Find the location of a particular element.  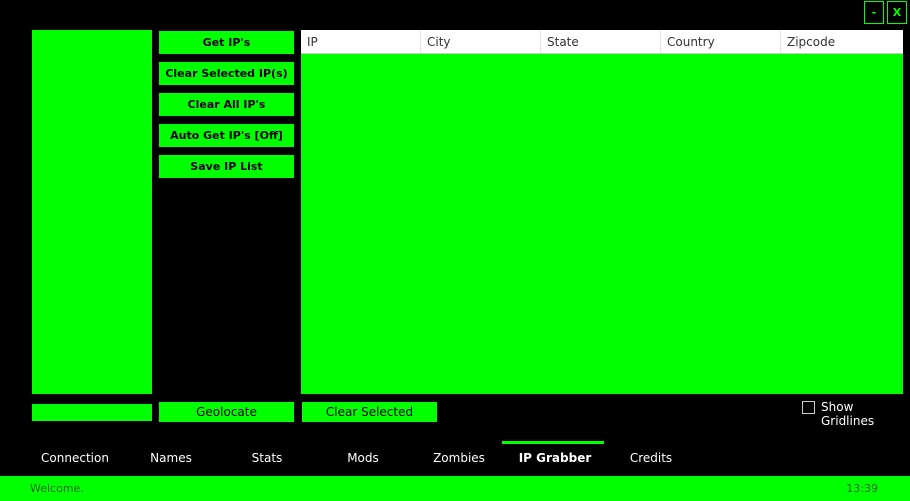

show-gridlines-checkbox is located at coordinates (808, 407).